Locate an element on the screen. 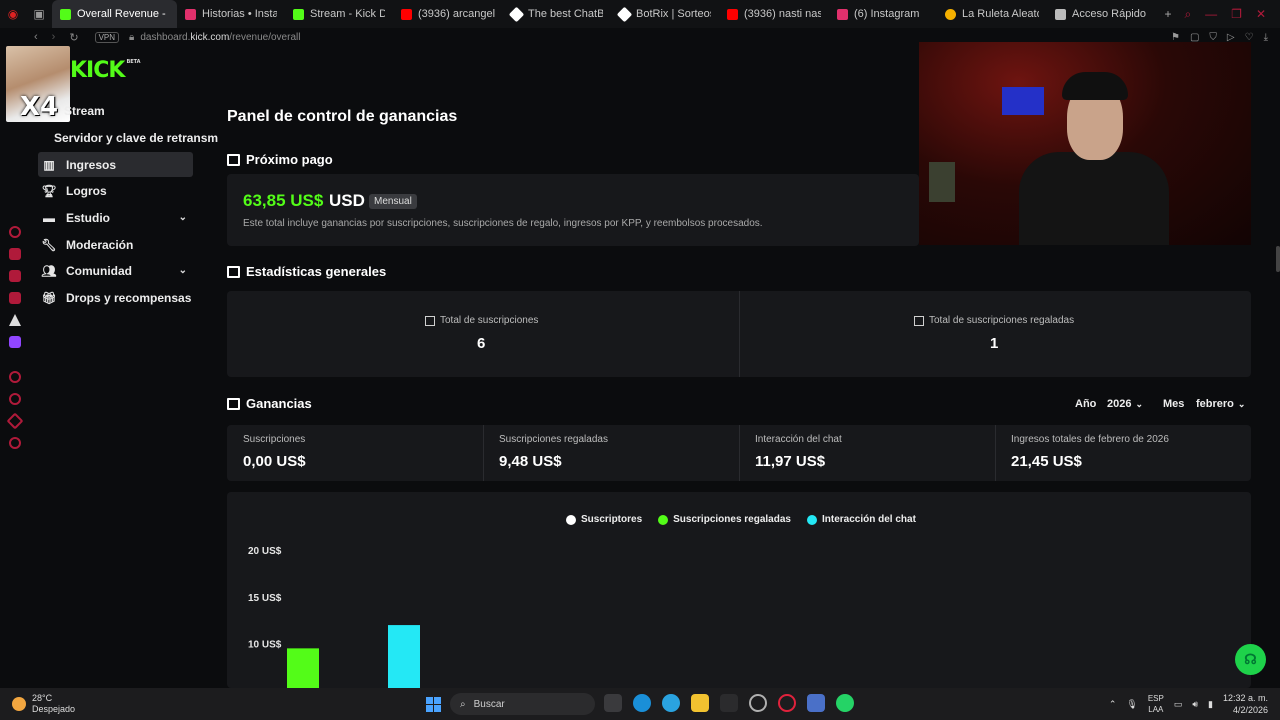  sidebar-item-drops: 🎁︎ Drops y recompensas is located at coordinates (115, 297).